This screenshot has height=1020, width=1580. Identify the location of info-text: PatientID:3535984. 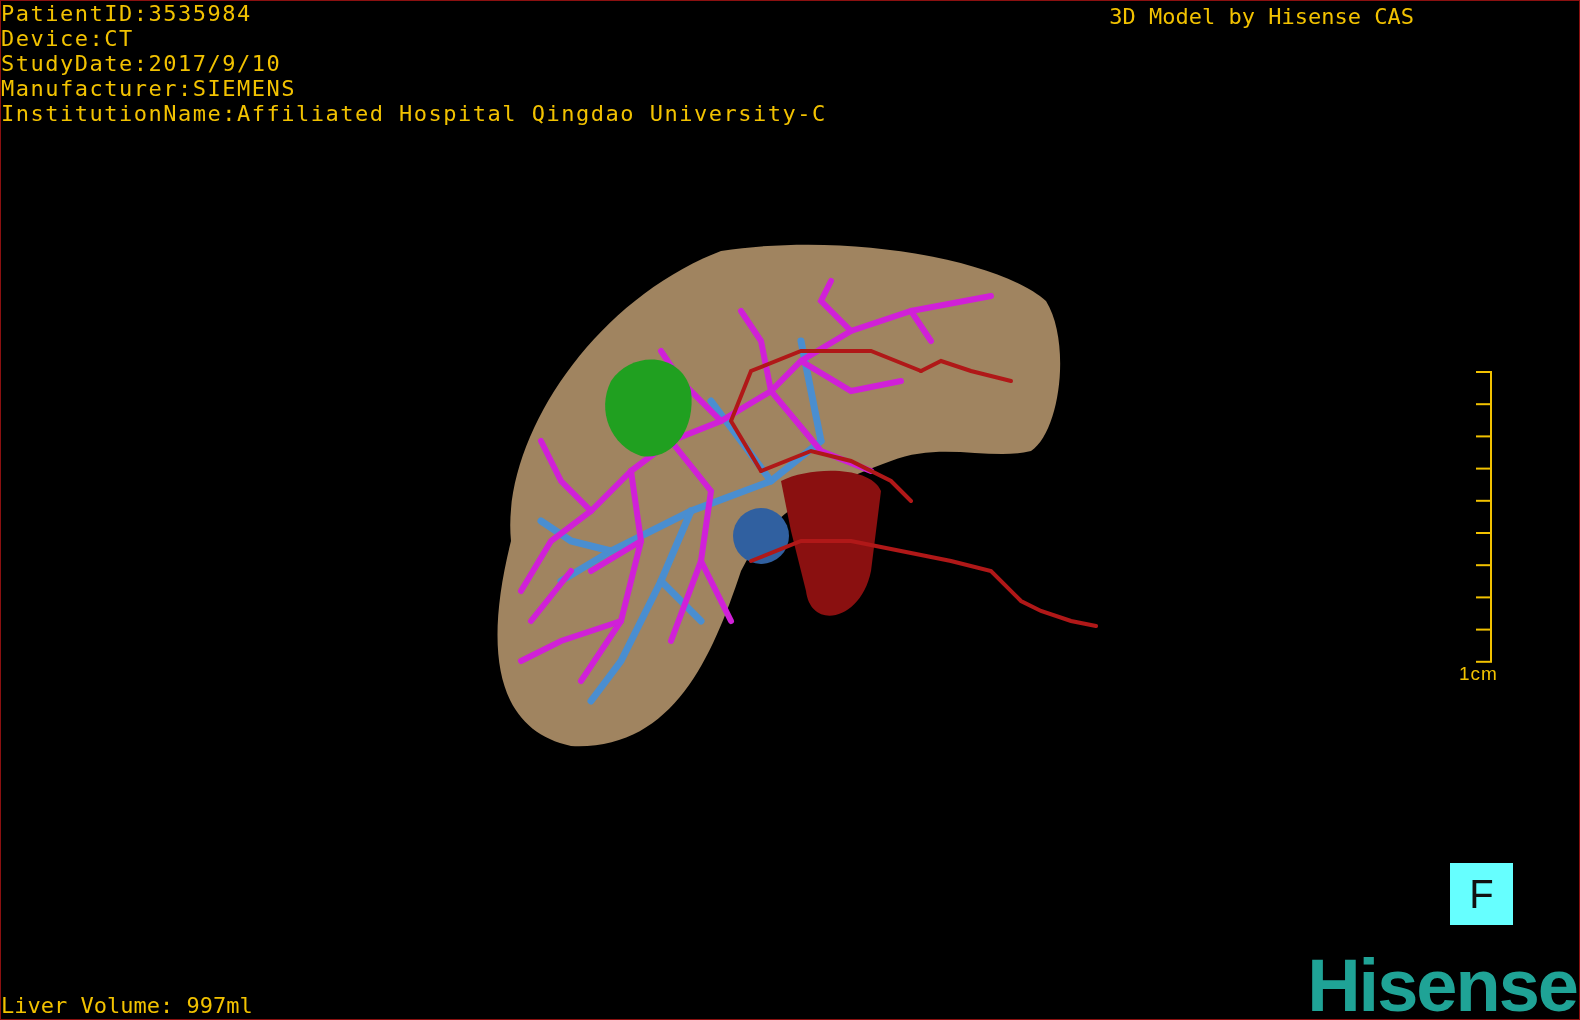
(127, 13).